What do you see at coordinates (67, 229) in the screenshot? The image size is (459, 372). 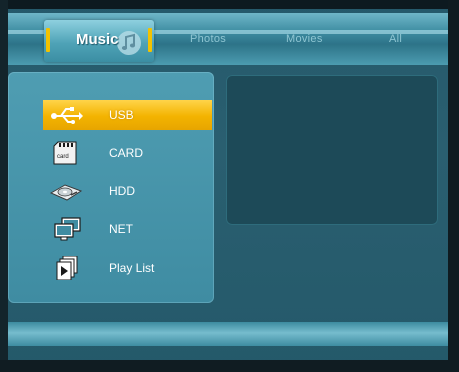 I see `network-icon` at bounding box center [67, 229].